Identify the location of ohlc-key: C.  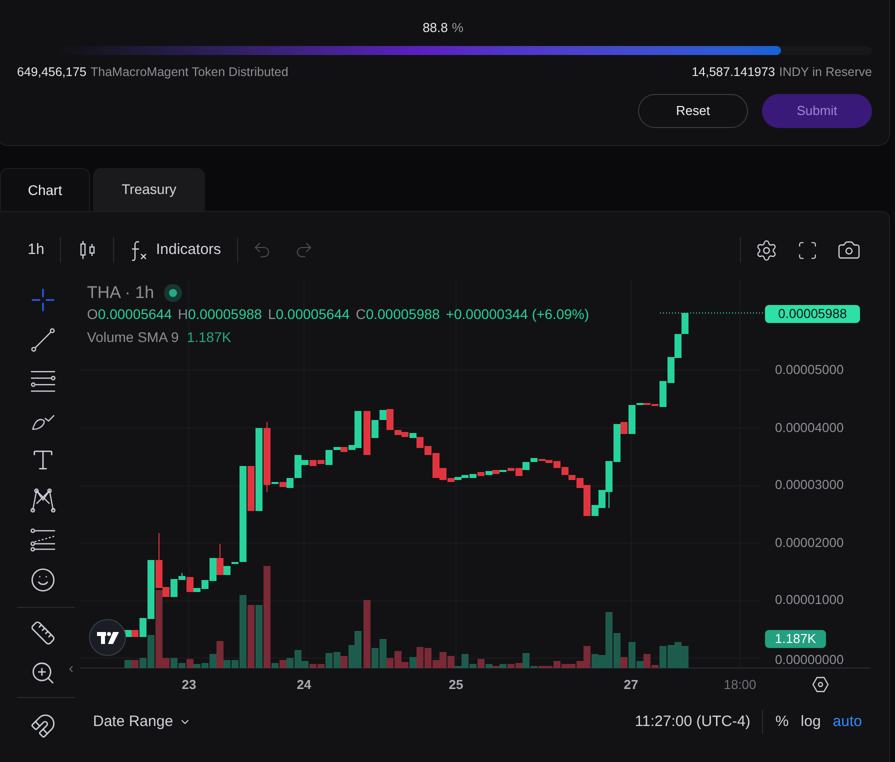
(361, 314).